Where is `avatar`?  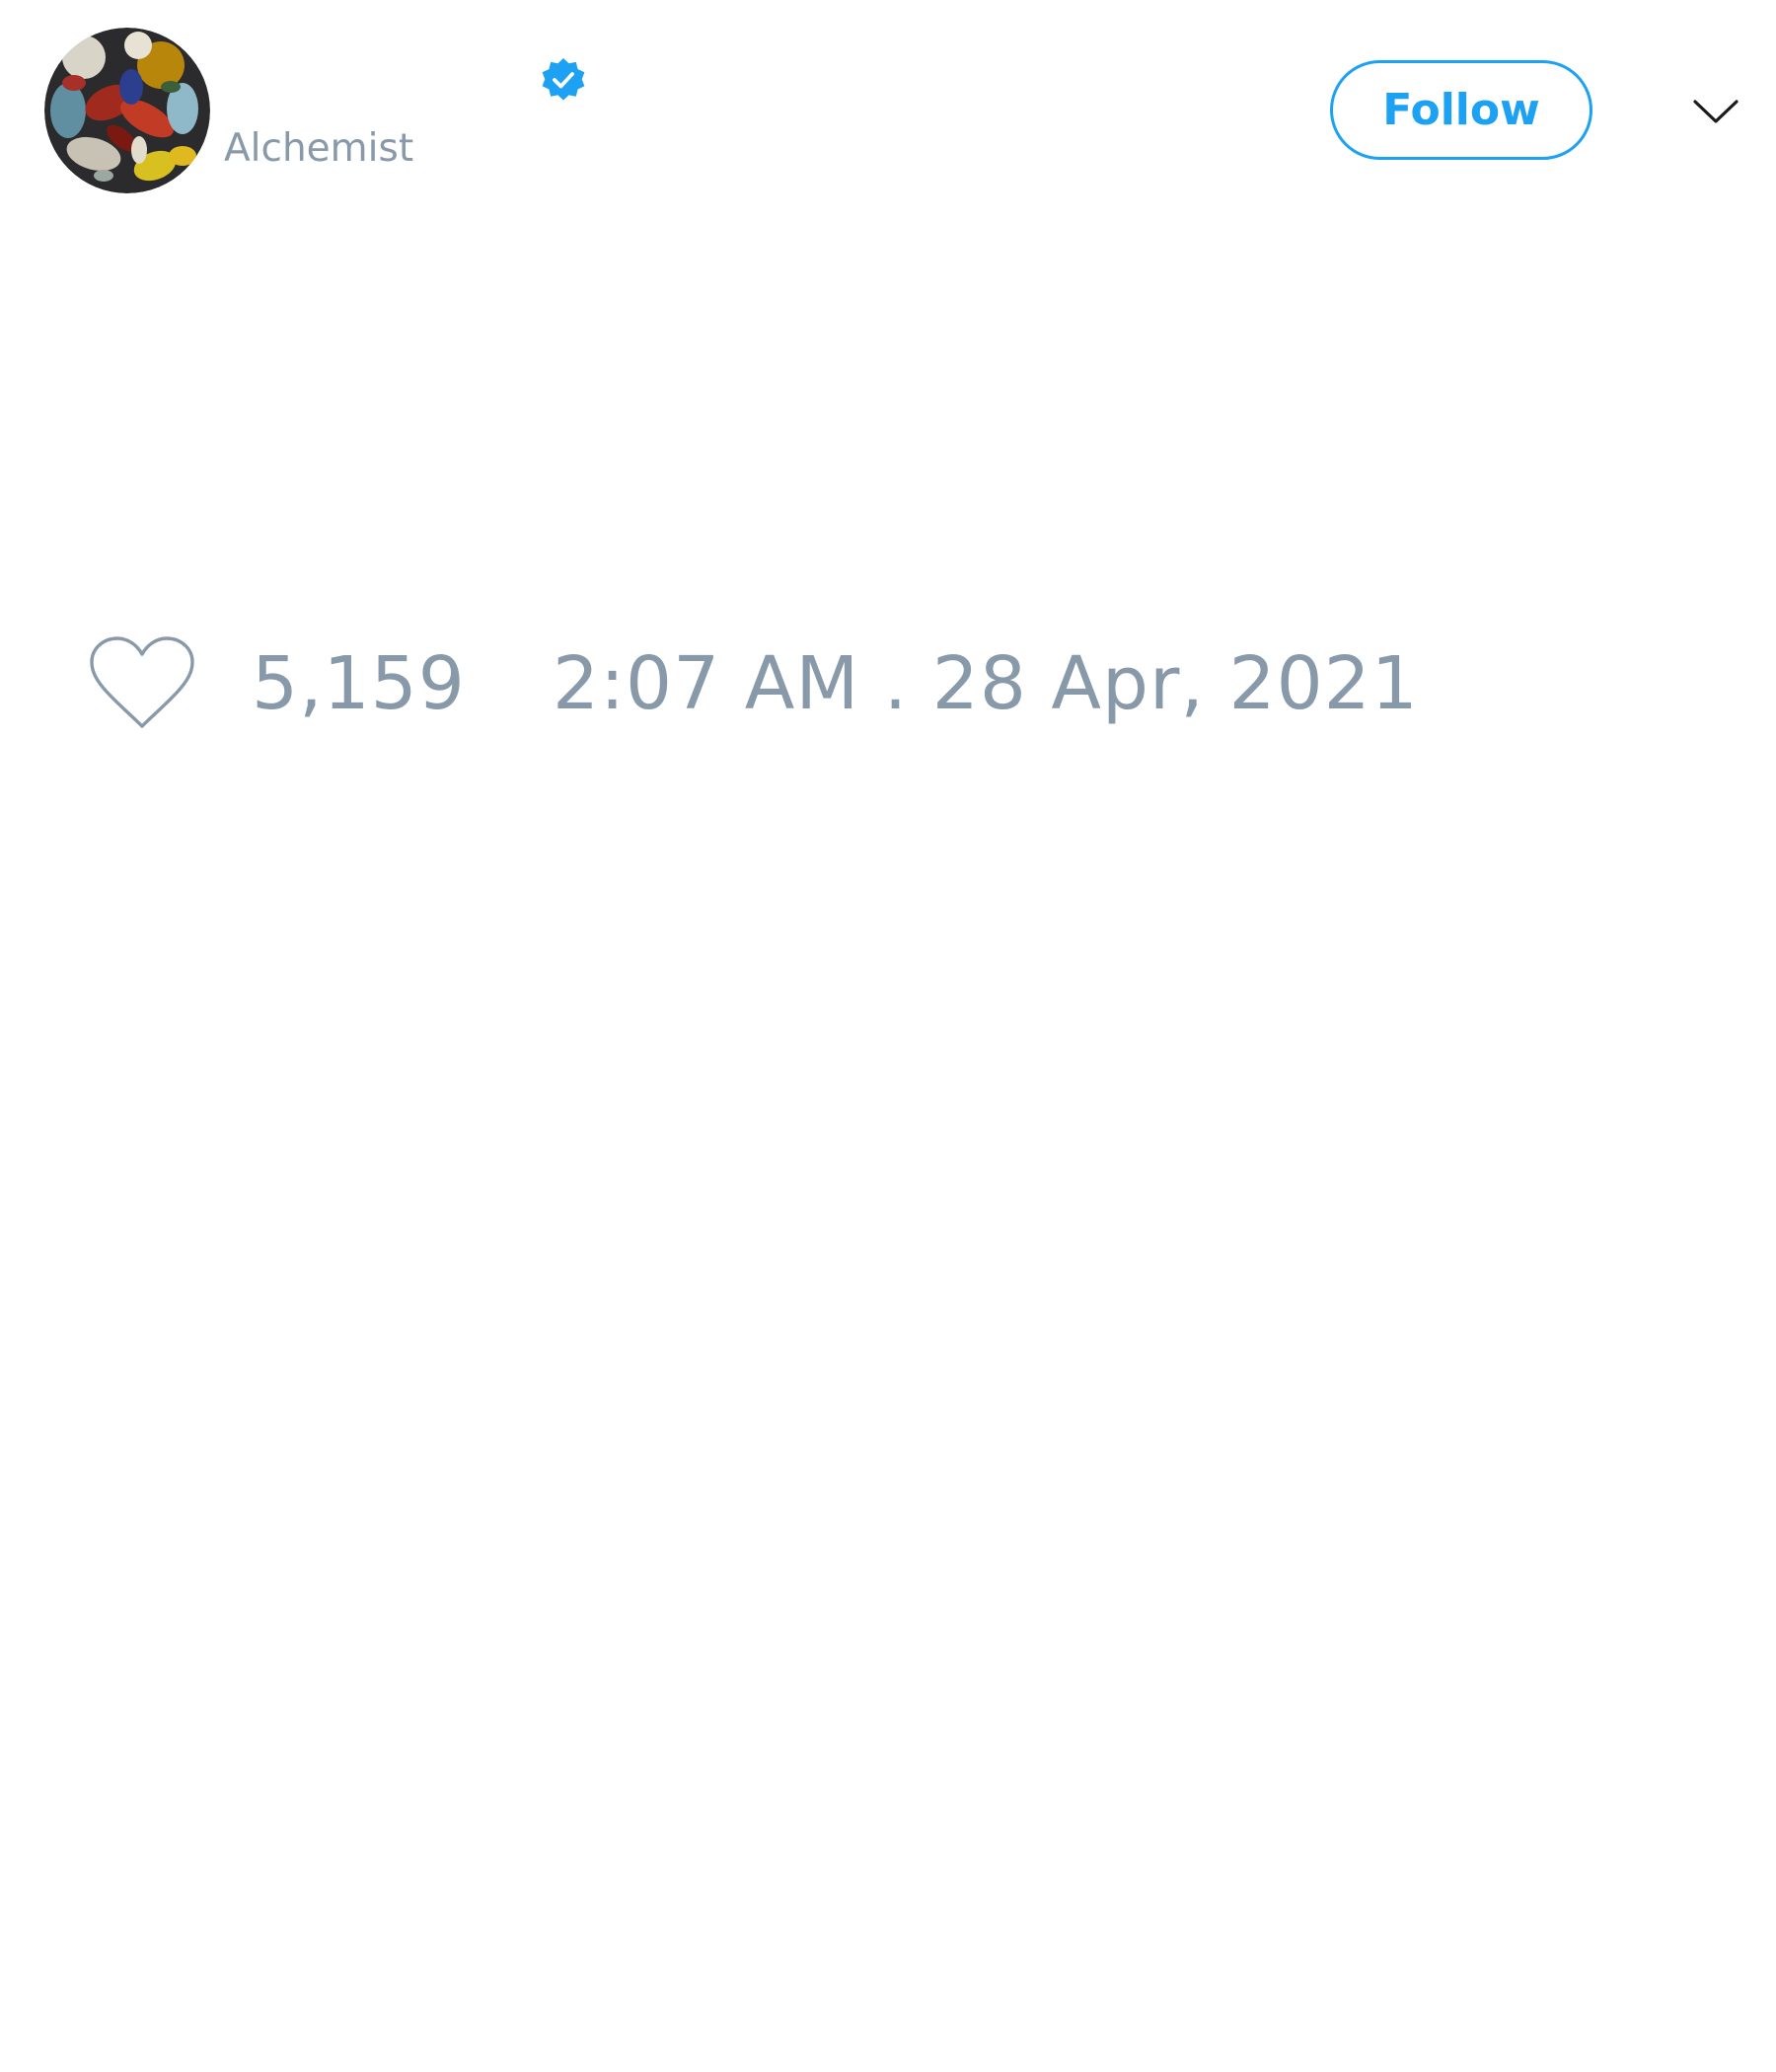
avatar is located at coordinates (127, 111).